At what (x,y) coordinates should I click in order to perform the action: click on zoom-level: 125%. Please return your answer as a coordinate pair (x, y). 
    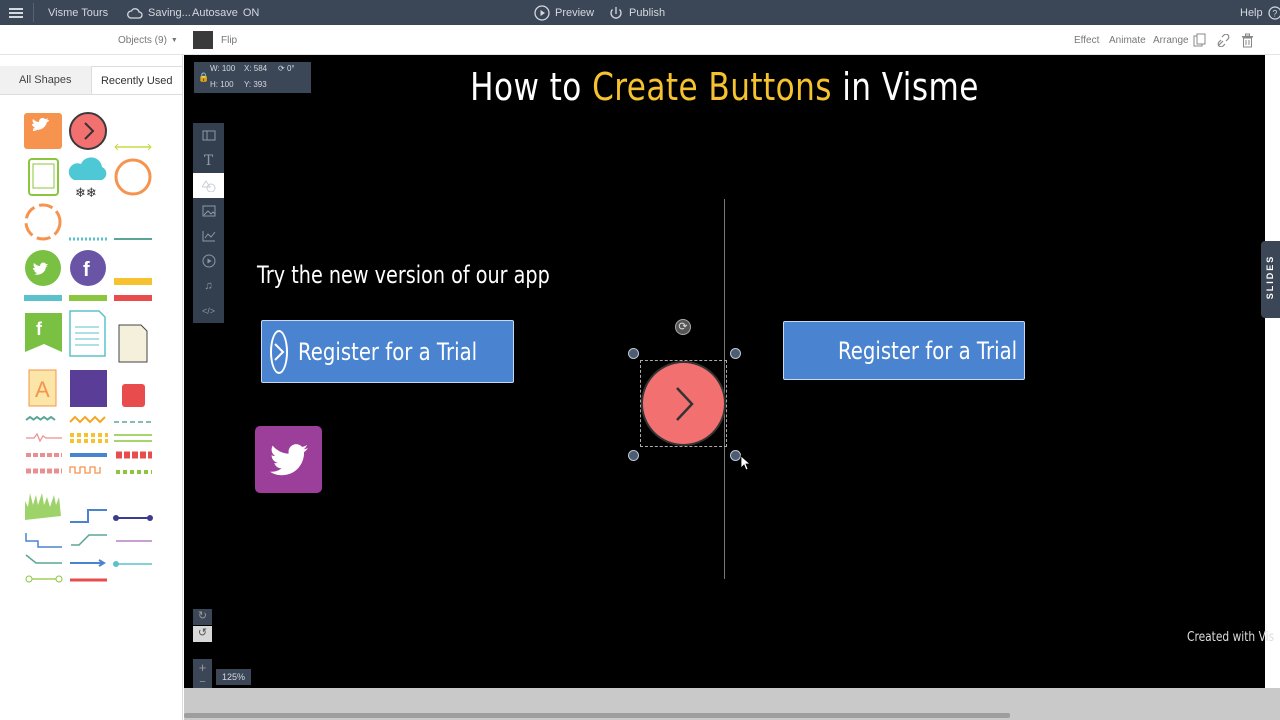
    Looking at the image, I should click on (233, 677).